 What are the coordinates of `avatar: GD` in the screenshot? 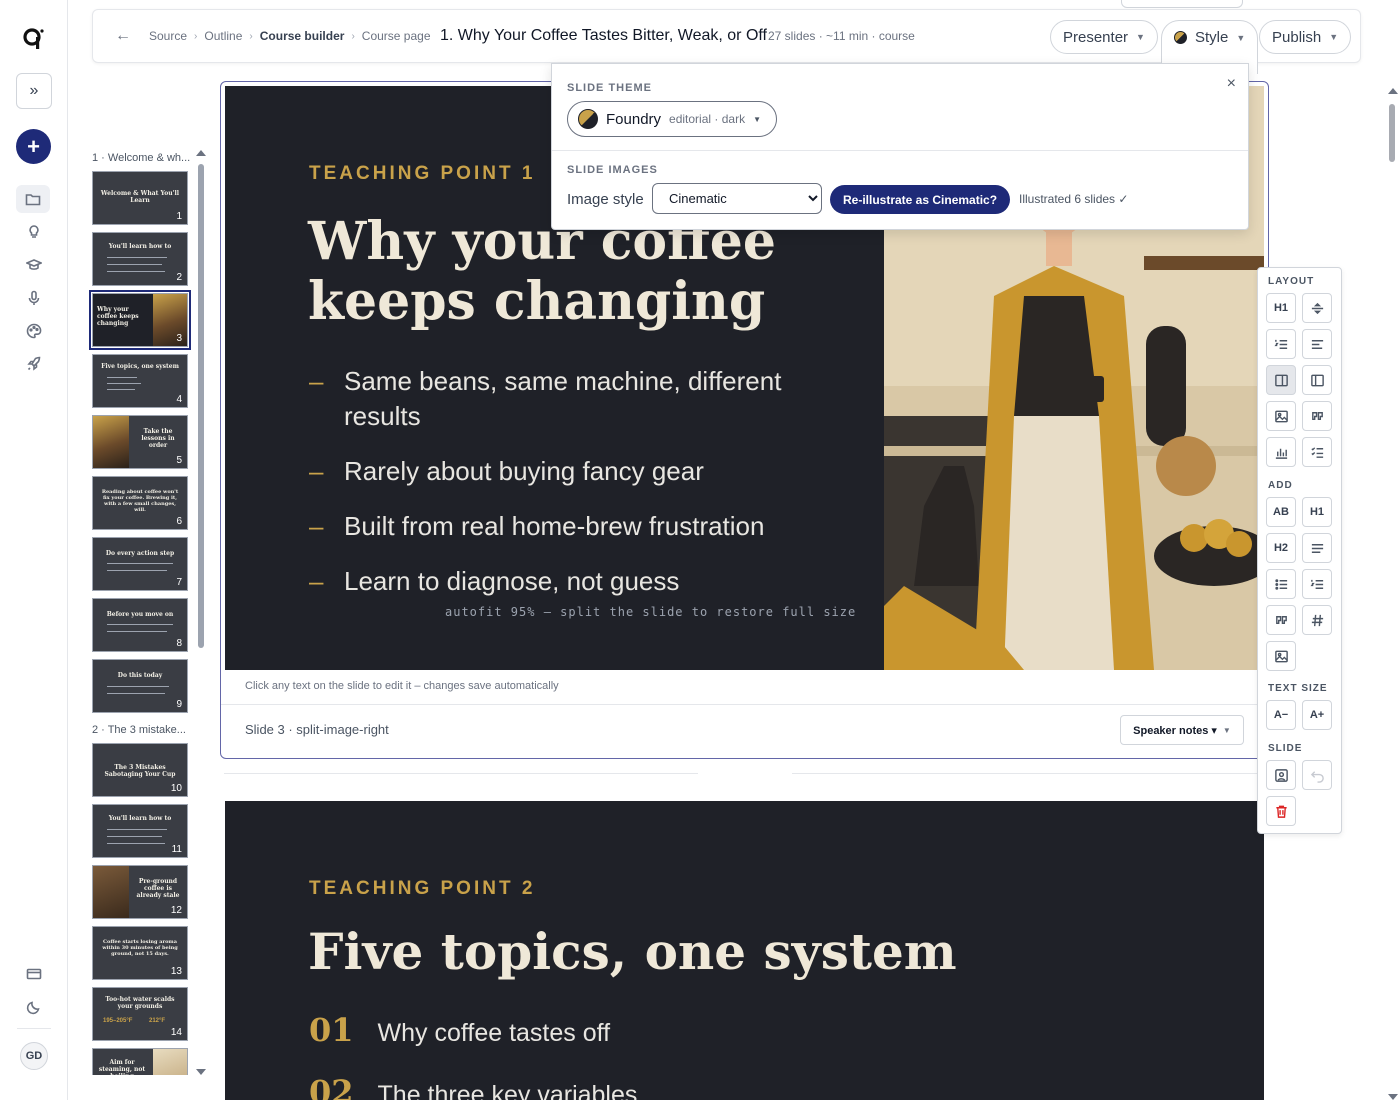 It's located at (34, 1056).